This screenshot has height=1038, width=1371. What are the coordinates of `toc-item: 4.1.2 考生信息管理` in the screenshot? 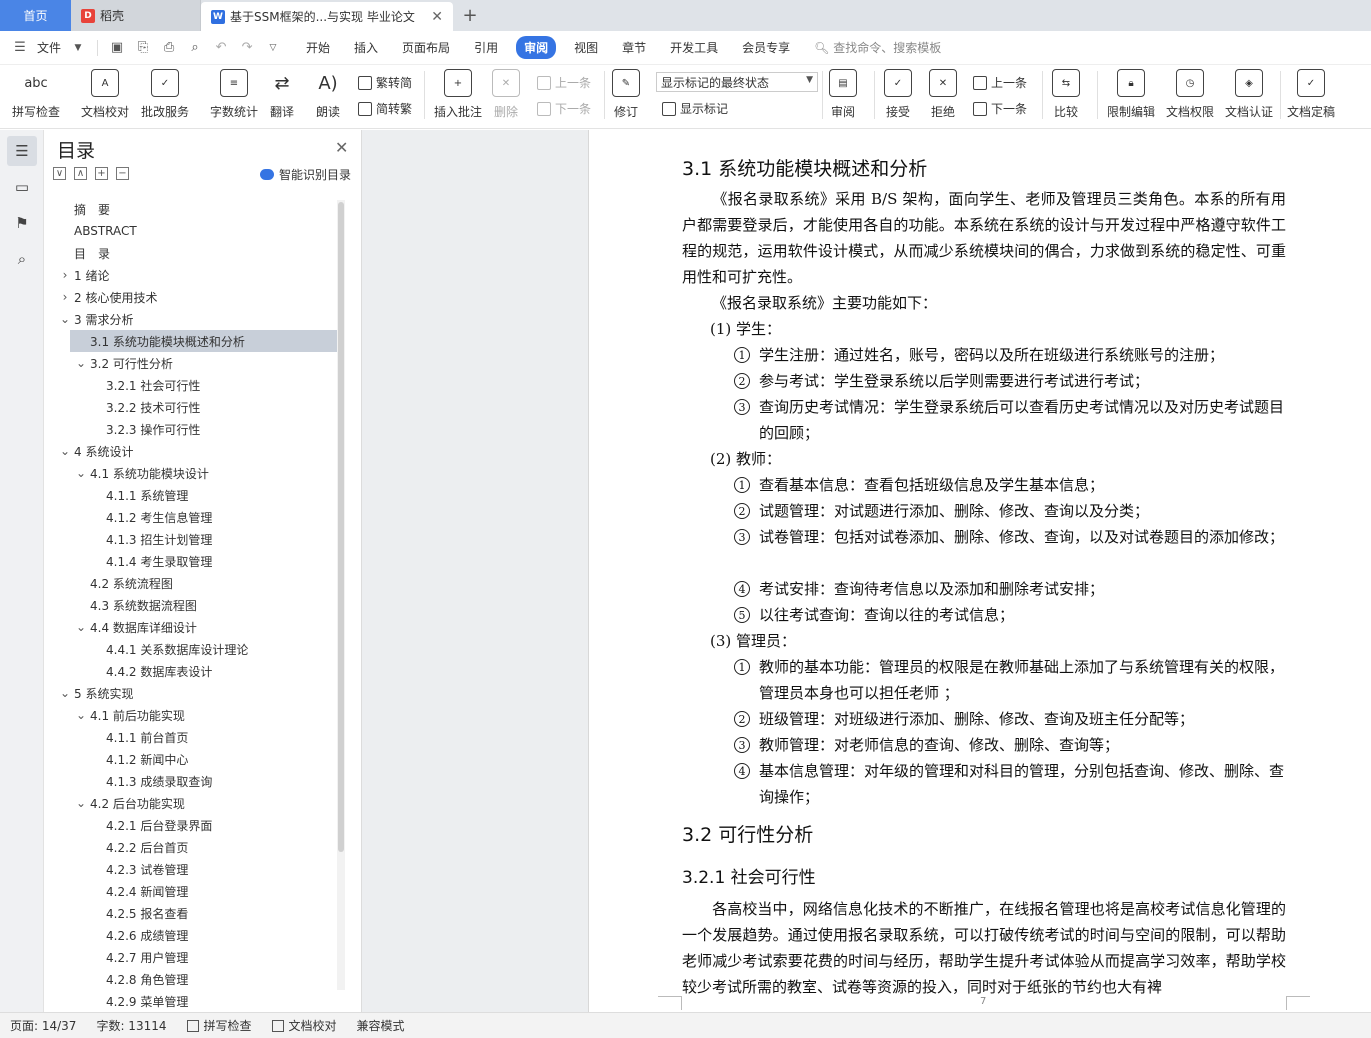 It's located at (194, 517).